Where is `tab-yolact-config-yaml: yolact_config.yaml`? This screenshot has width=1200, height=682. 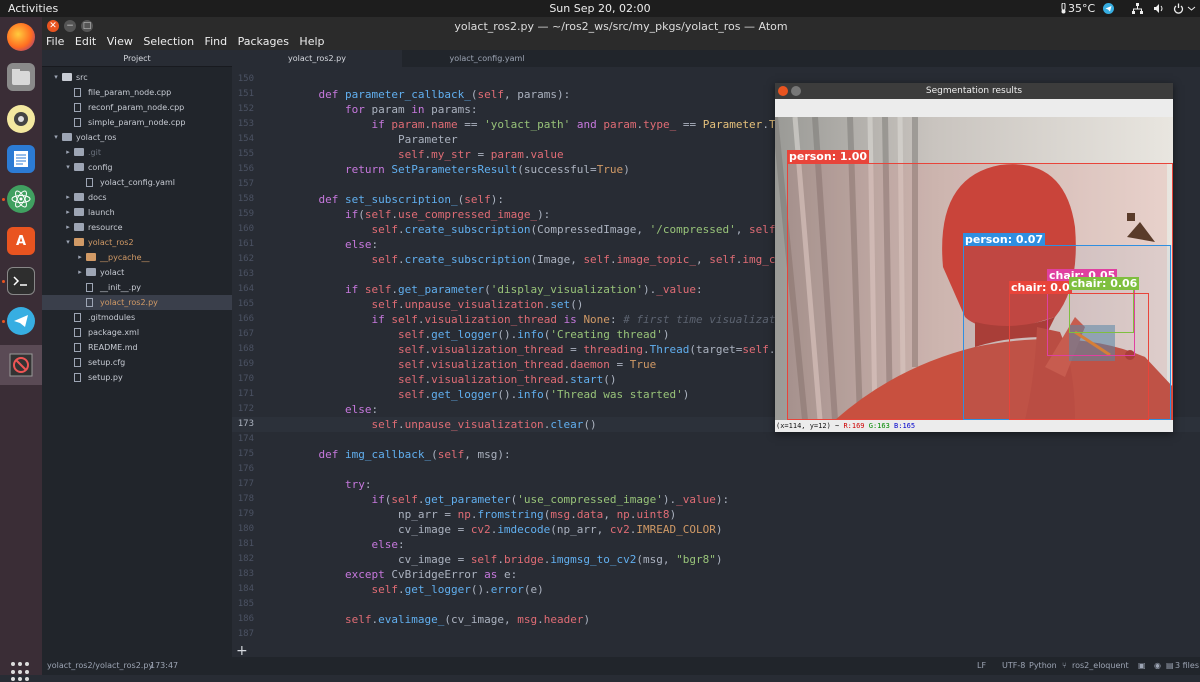 tab-yolact-config-yaml: yolact_config.yaml is located at coordinates (487, 58).